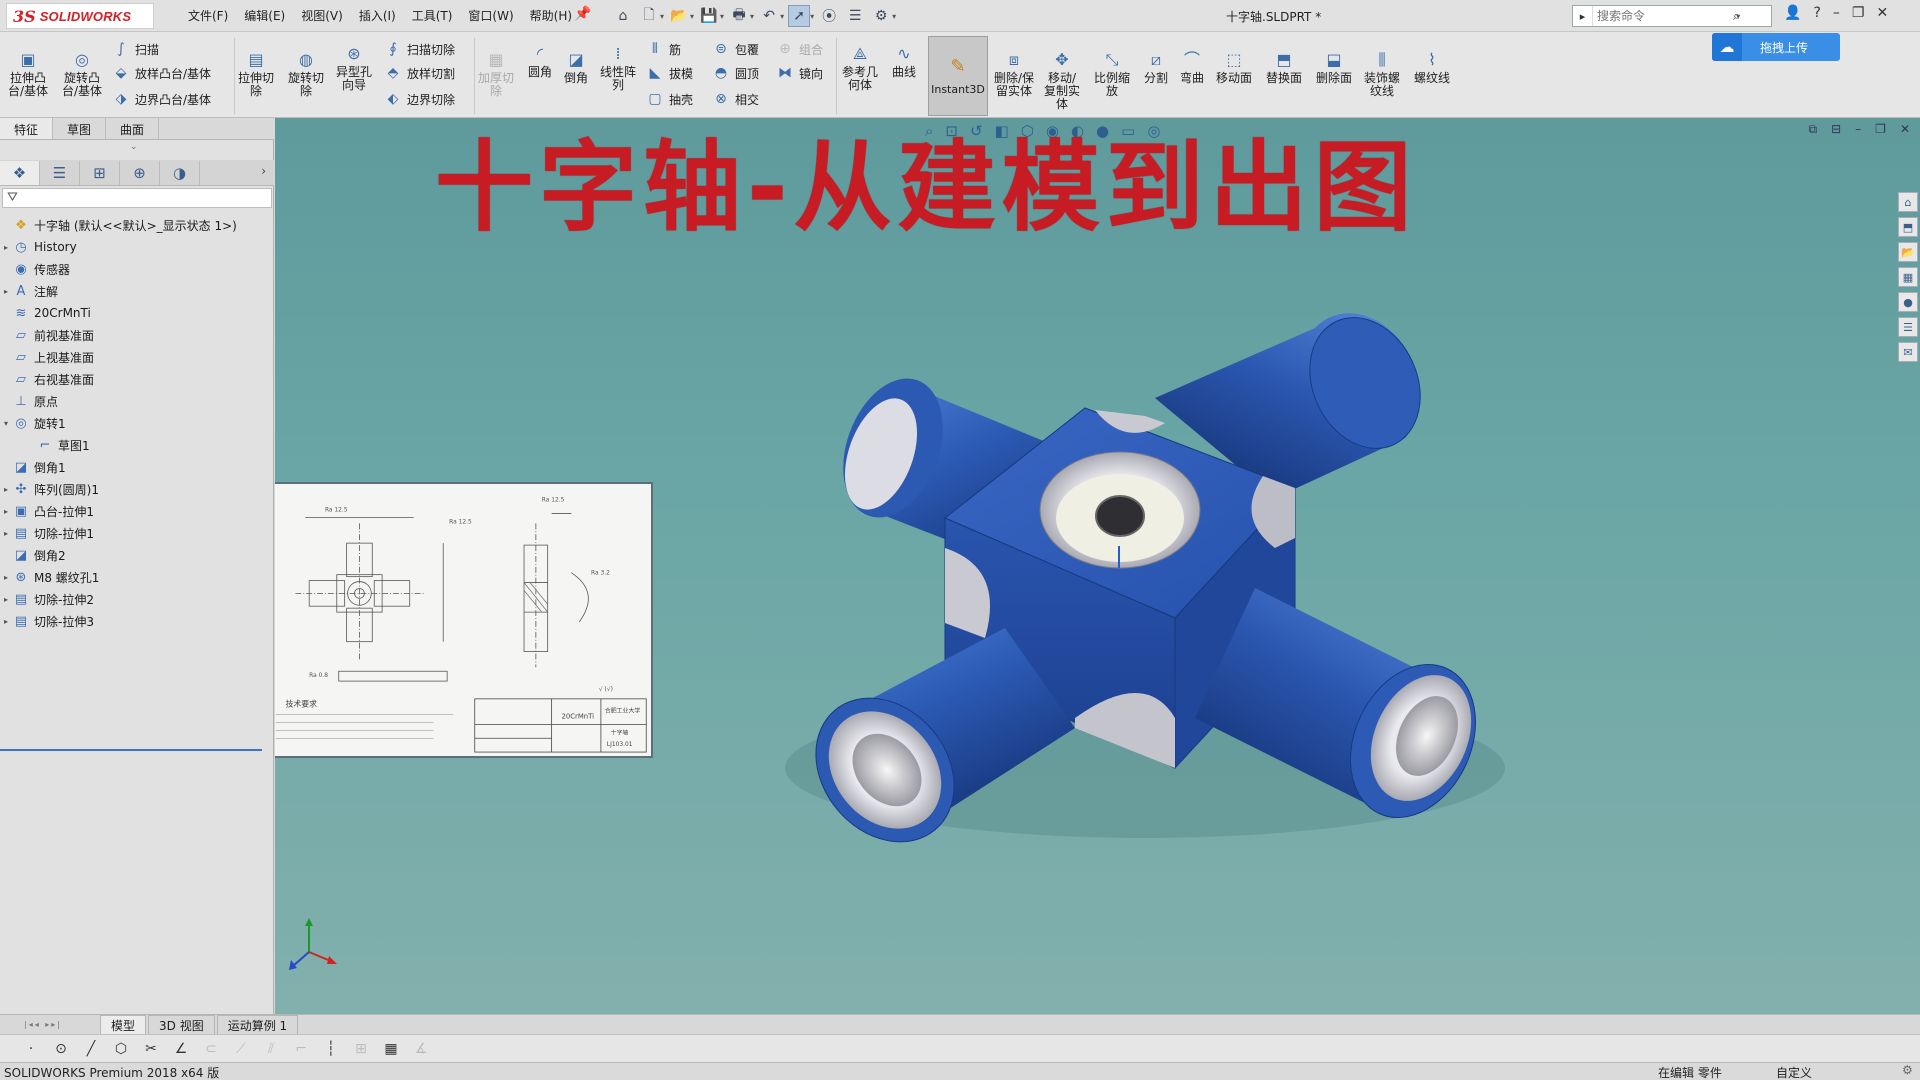 This screenshot has height=1080, width=1920. What do you see at coordinates (133, 128) in the screenshot?
I see `tab-surface: 曲面` at bounding box center [133, 128].